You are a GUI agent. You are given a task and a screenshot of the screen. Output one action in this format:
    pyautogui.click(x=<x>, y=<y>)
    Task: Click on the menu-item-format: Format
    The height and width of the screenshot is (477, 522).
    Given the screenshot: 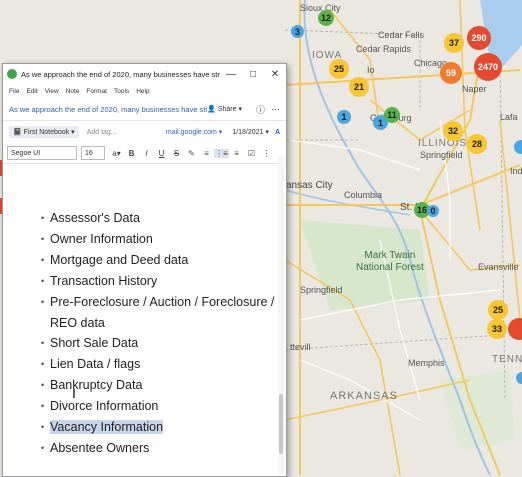 What is the action you would take?
    pyautogui.click(x=96, y=91)
    